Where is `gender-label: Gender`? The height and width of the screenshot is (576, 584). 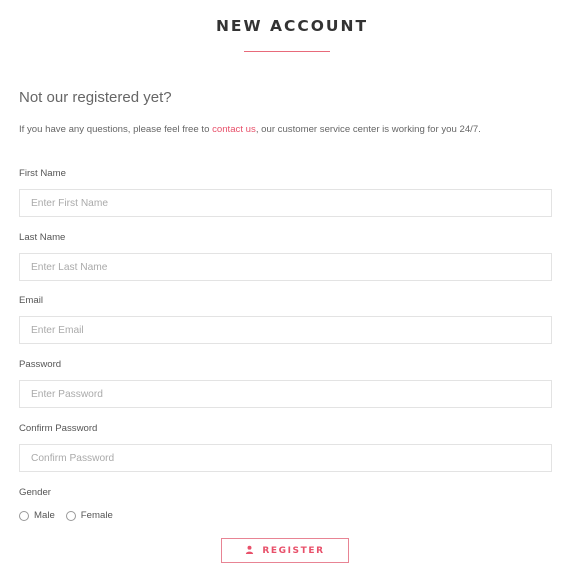
gender-label: Gender is located at coordinates (35, 492).